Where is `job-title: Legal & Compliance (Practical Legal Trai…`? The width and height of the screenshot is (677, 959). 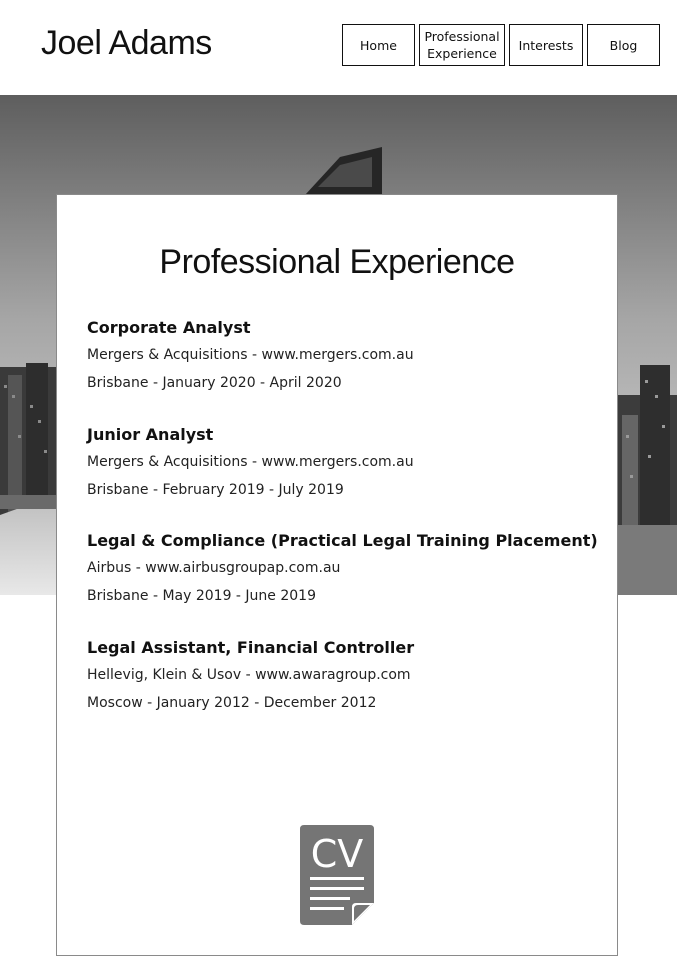
job-title: Legal & Compliance (Practical Legal Trai… is located at coordinates (342, 540).